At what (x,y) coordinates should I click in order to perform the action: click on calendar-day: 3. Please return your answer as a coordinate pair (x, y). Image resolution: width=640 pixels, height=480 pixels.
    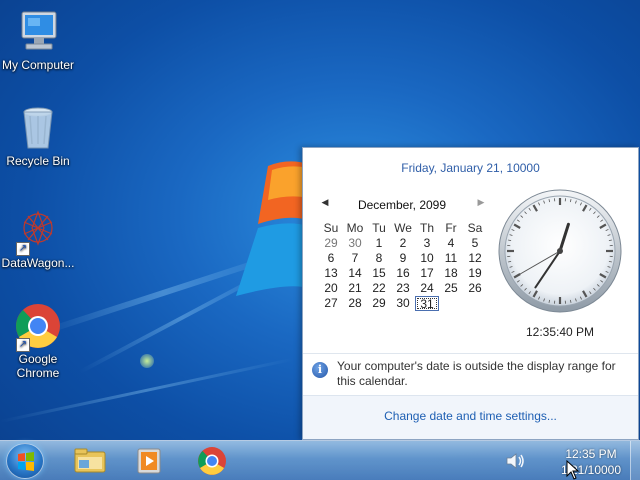
    Looking at the image, I should click on (427, 243).